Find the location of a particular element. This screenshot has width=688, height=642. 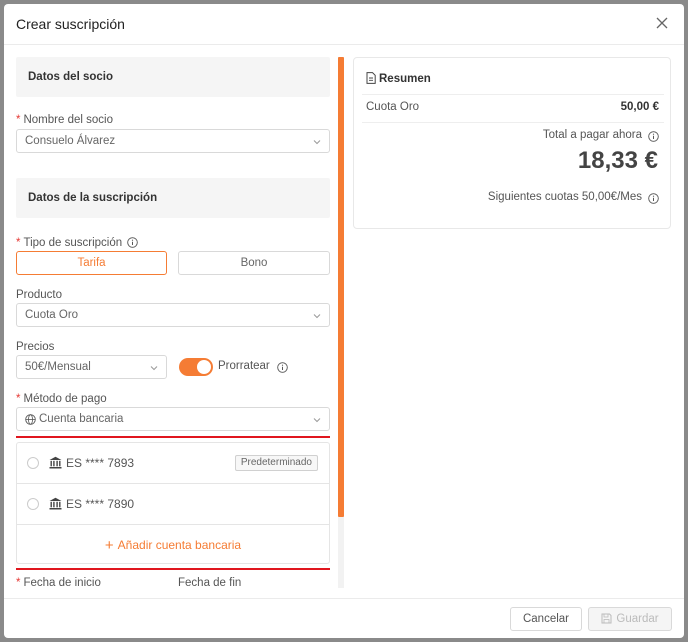

precios-label: Precios is located at coordinates (35, 347).